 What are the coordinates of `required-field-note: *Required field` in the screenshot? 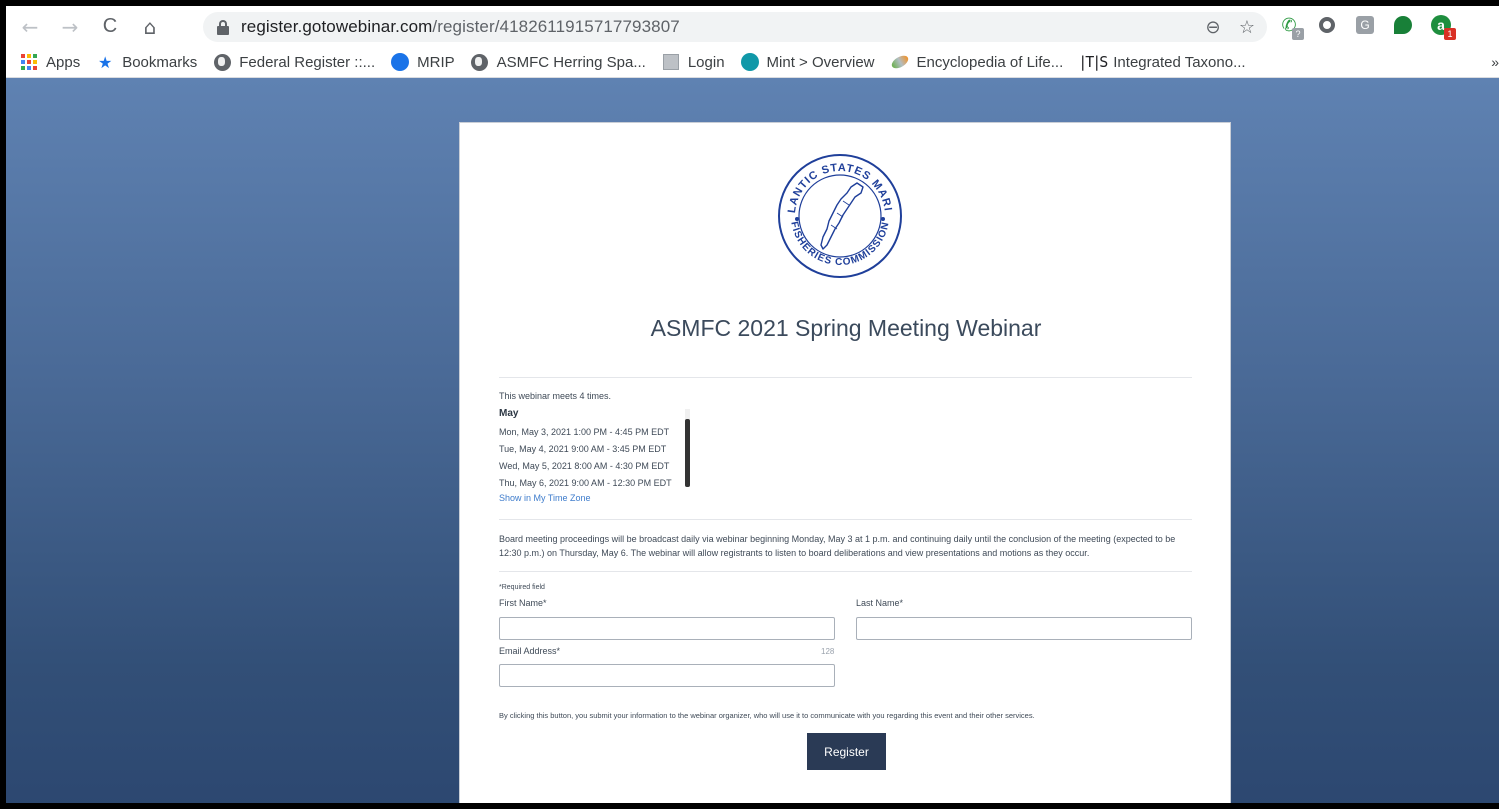 It's located at (522, 587).